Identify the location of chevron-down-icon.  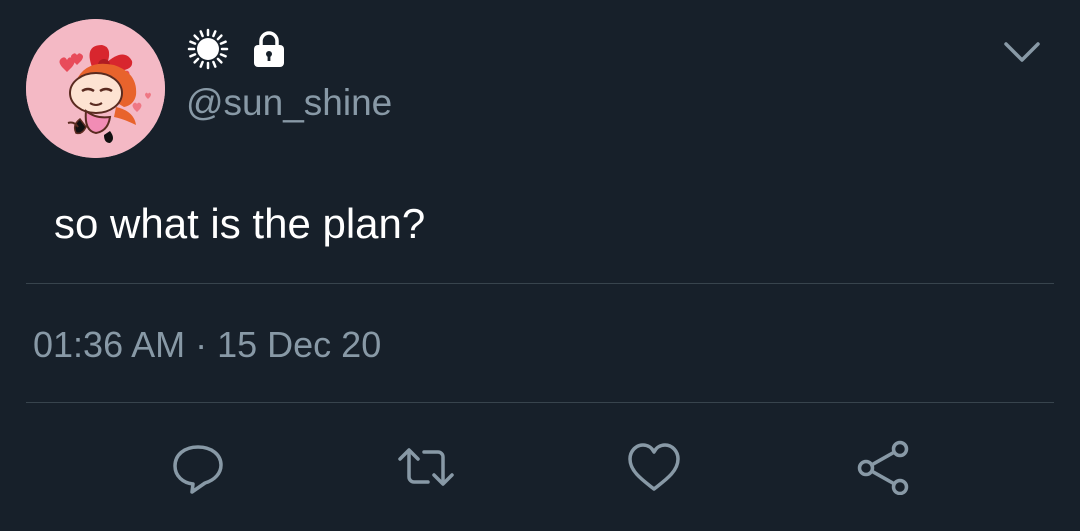
(1022, 52).